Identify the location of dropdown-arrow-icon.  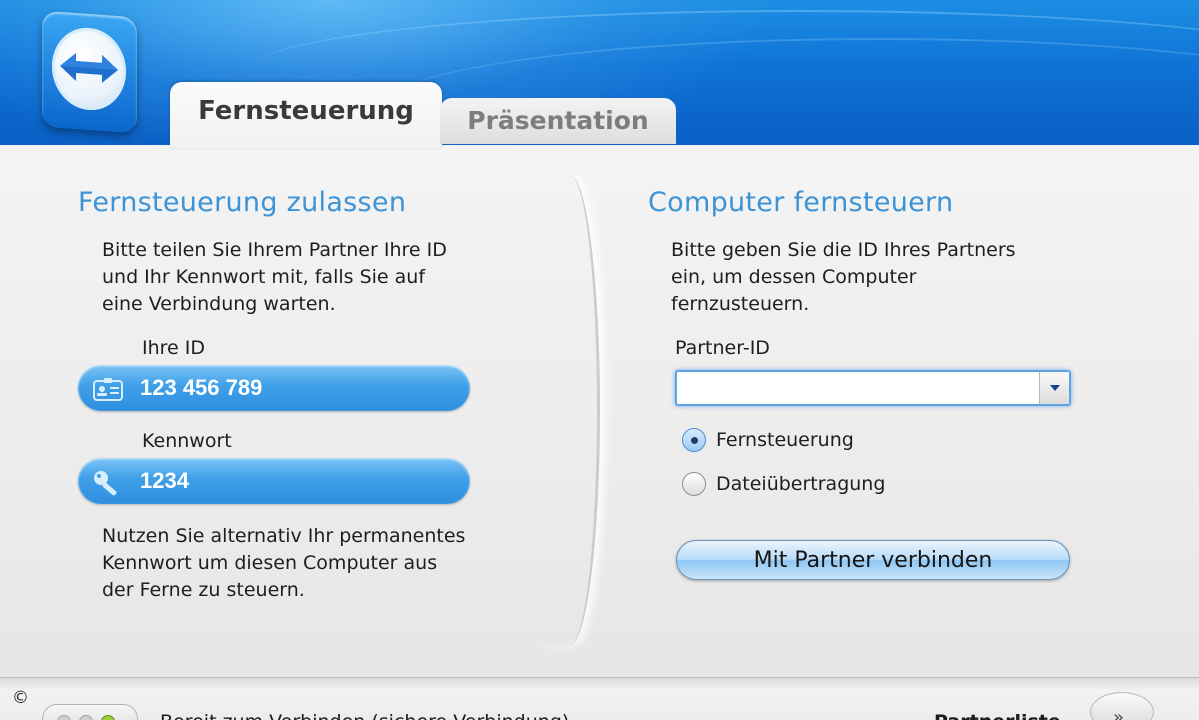
(1054, 388).